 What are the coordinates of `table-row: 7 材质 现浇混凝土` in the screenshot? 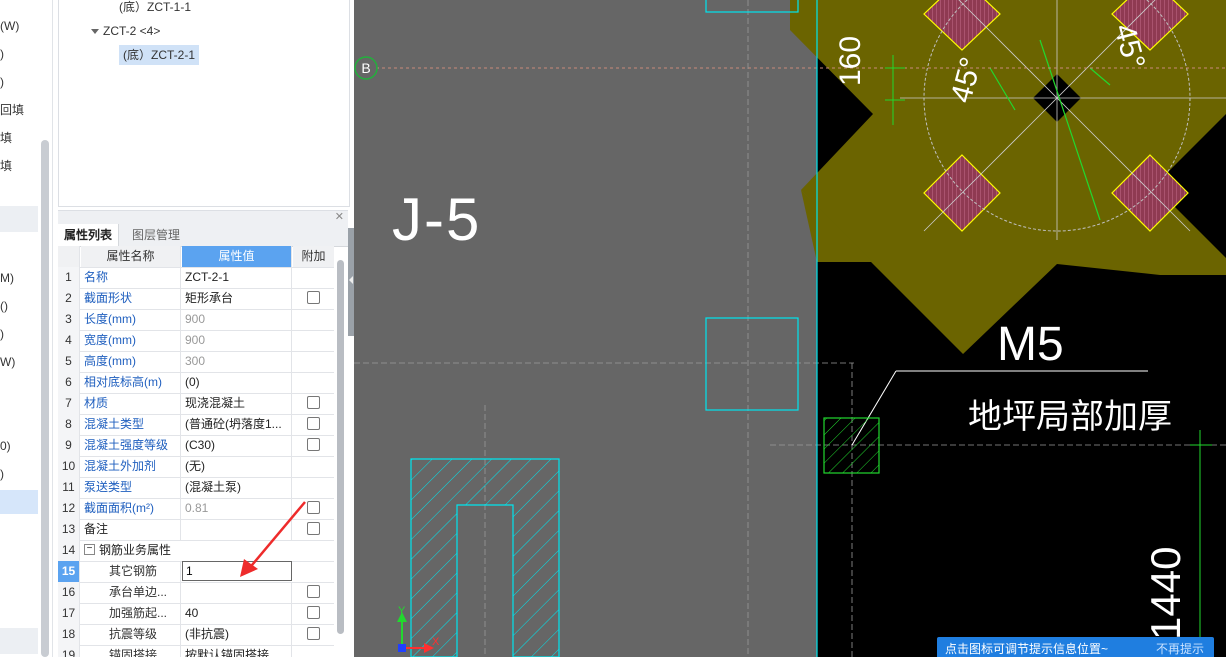 It's located at (196, 404).